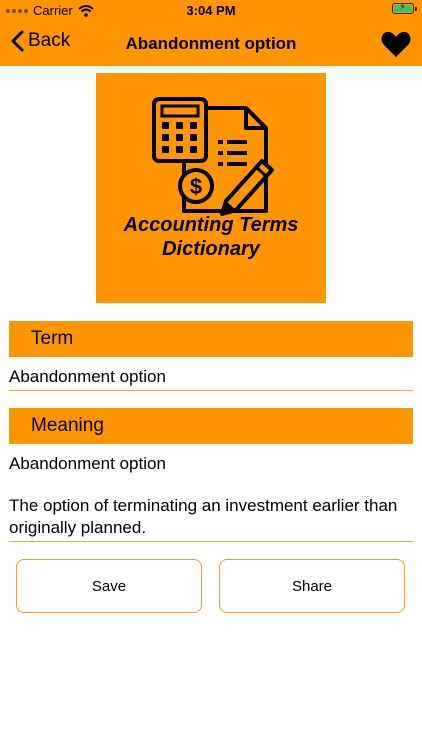 The image size is (422, 750). What do you see at coordinates (87, 463) in the screenshot?
I see `meaning-title: Abandonment option` at bounding box center [87, 463].